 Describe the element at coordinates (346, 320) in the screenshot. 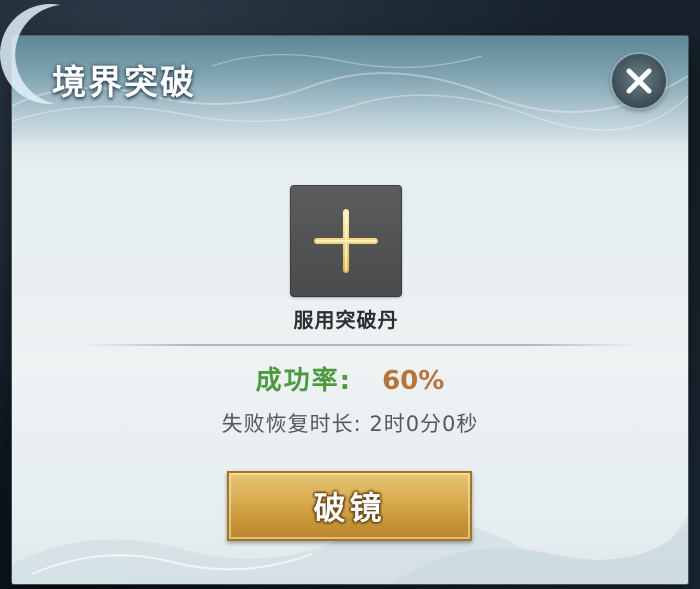

I see `slot-label: 服用突破丹` at that location.